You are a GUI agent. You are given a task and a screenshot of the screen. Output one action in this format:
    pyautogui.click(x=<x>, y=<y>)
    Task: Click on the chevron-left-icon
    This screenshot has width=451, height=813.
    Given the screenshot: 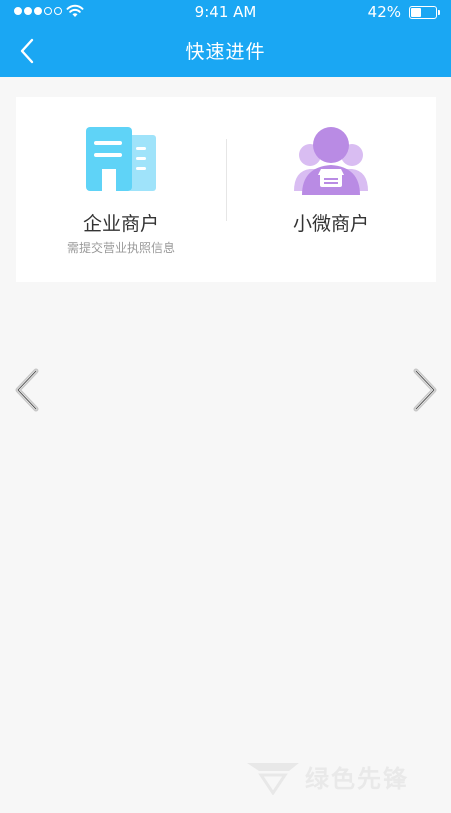 What is the action you would take?
    pyautogui.click(x=27, y=390)
    